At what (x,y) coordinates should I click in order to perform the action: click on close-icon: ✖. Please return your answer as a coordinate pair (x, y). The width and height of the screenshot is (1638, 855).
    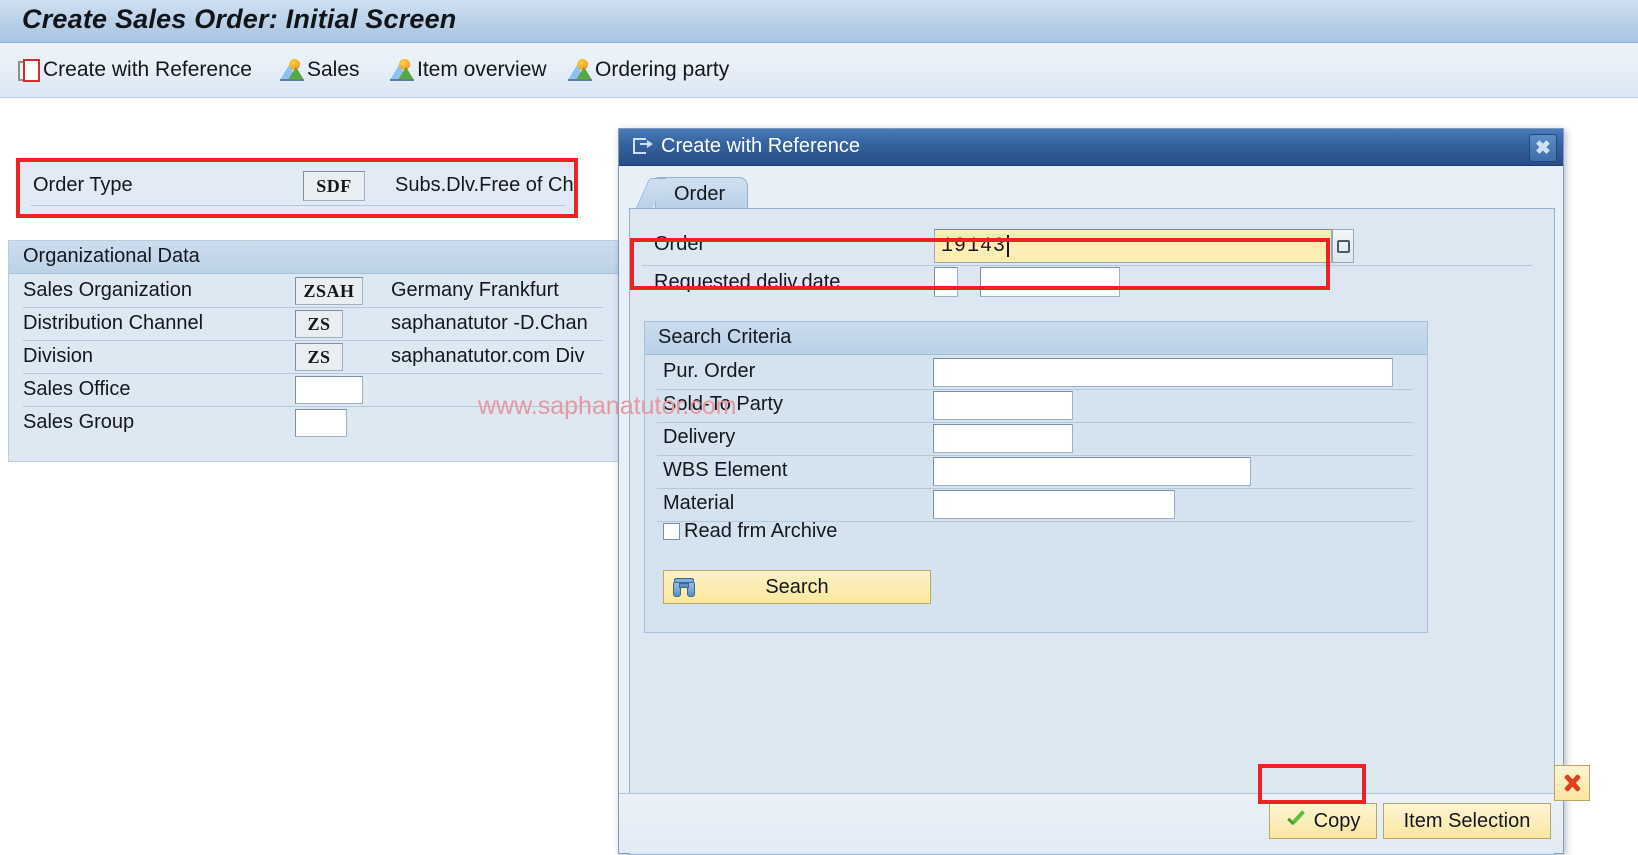
    Looking at the image, I should click on (1543, 148).